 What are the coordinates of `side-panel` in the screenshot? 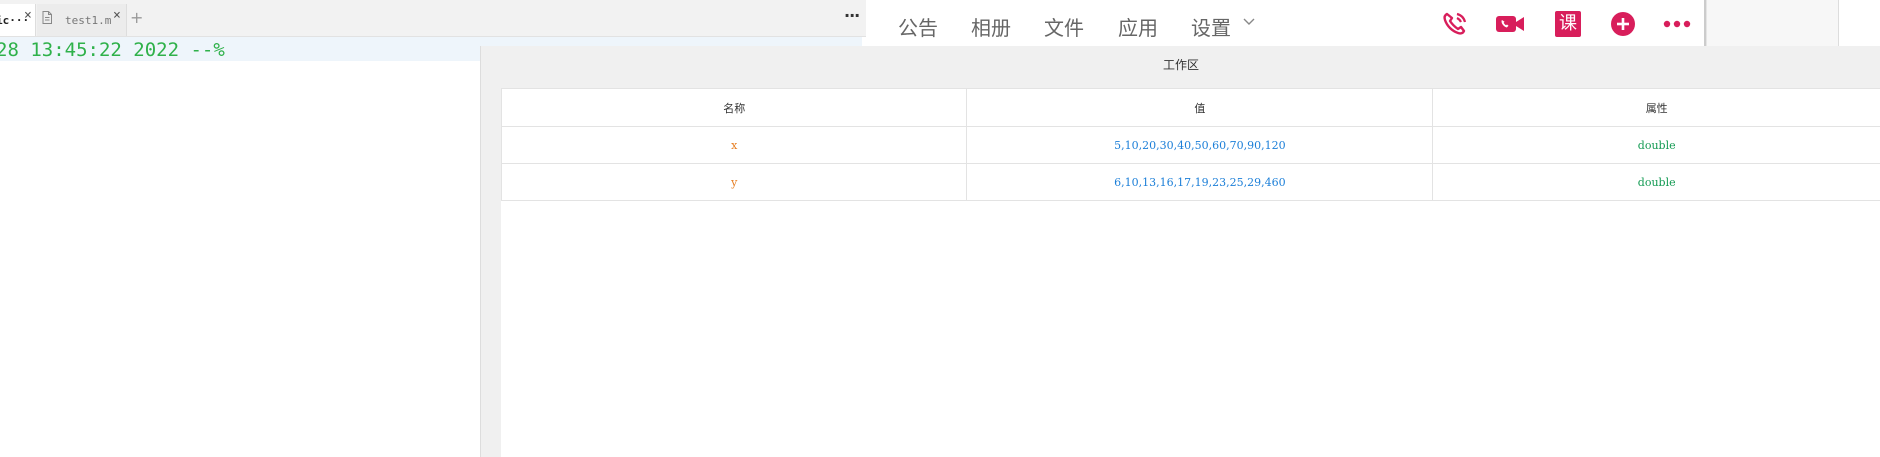 It's located at (1773, 23).